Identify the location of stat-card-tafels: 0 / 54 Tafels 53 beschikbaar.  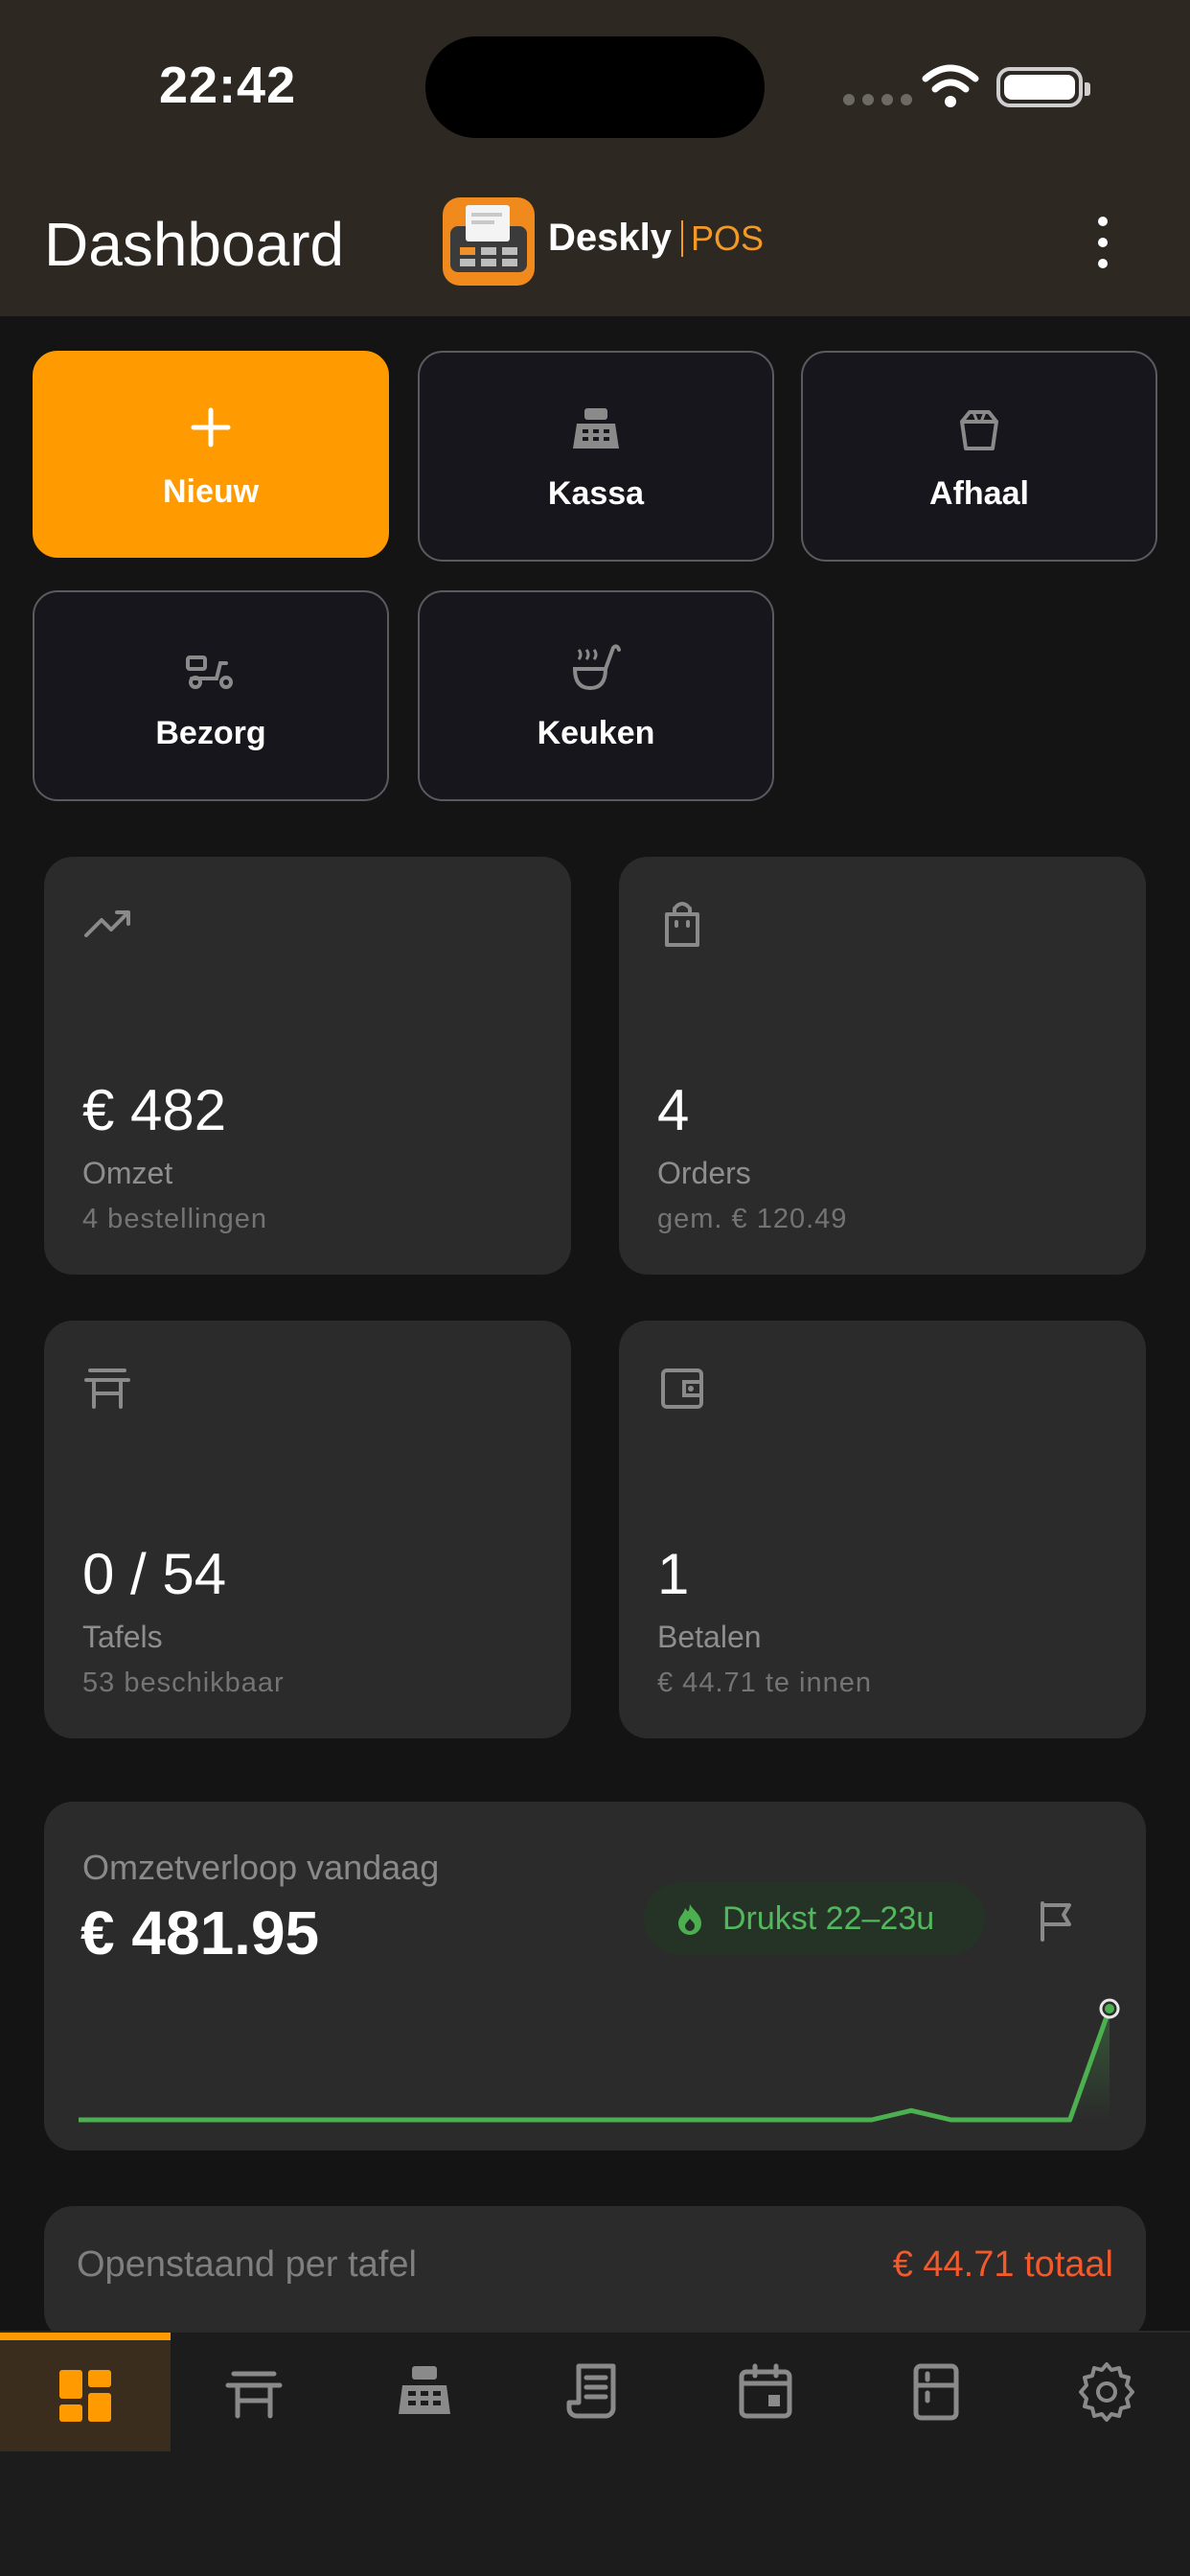
(308, 1529).